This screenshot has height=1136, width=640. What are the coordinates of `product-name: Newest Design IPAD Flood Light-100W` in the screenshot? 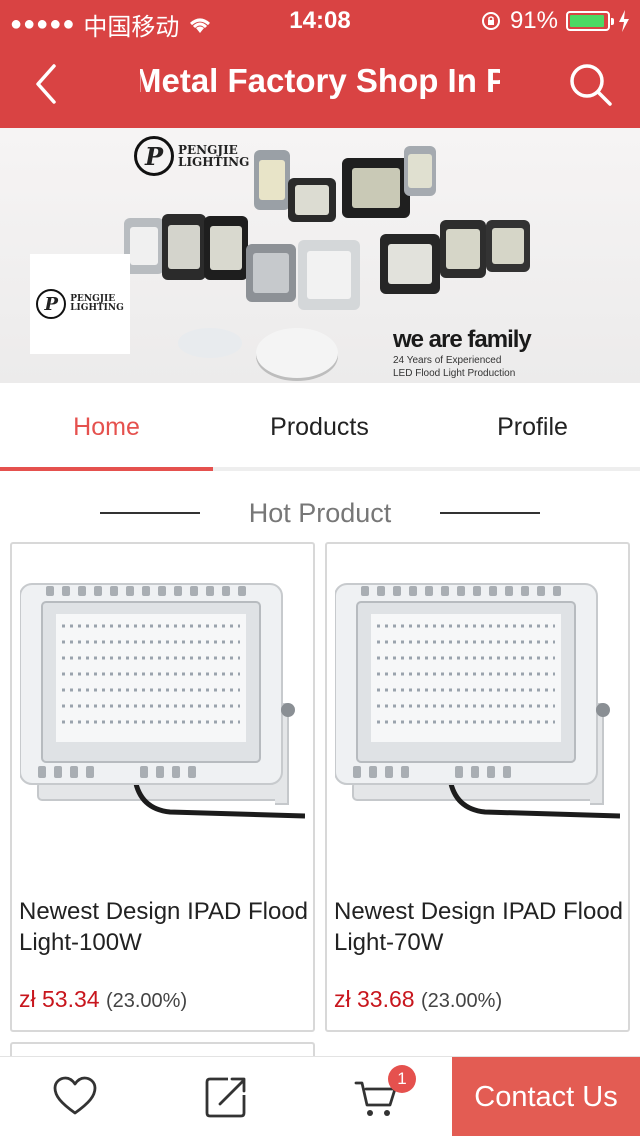 It's located at (164, 927).